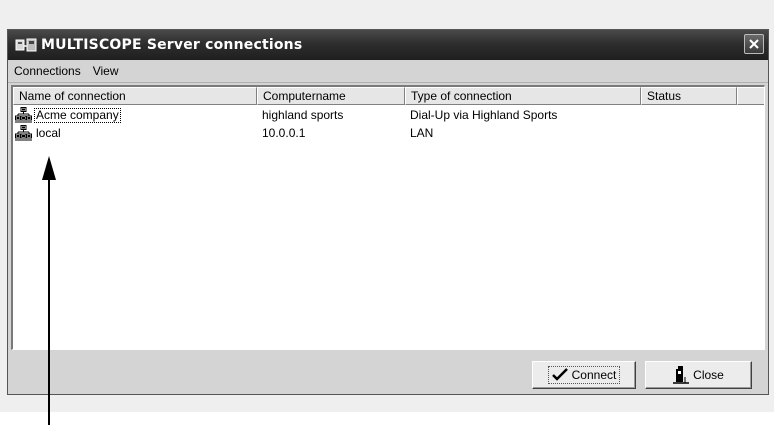 This screenshot has width=774, height=425. What do you see at coordinates (594, 375) in the screenshot?
I see `connect-button-label: Connect` at bounding box center [594, 375].